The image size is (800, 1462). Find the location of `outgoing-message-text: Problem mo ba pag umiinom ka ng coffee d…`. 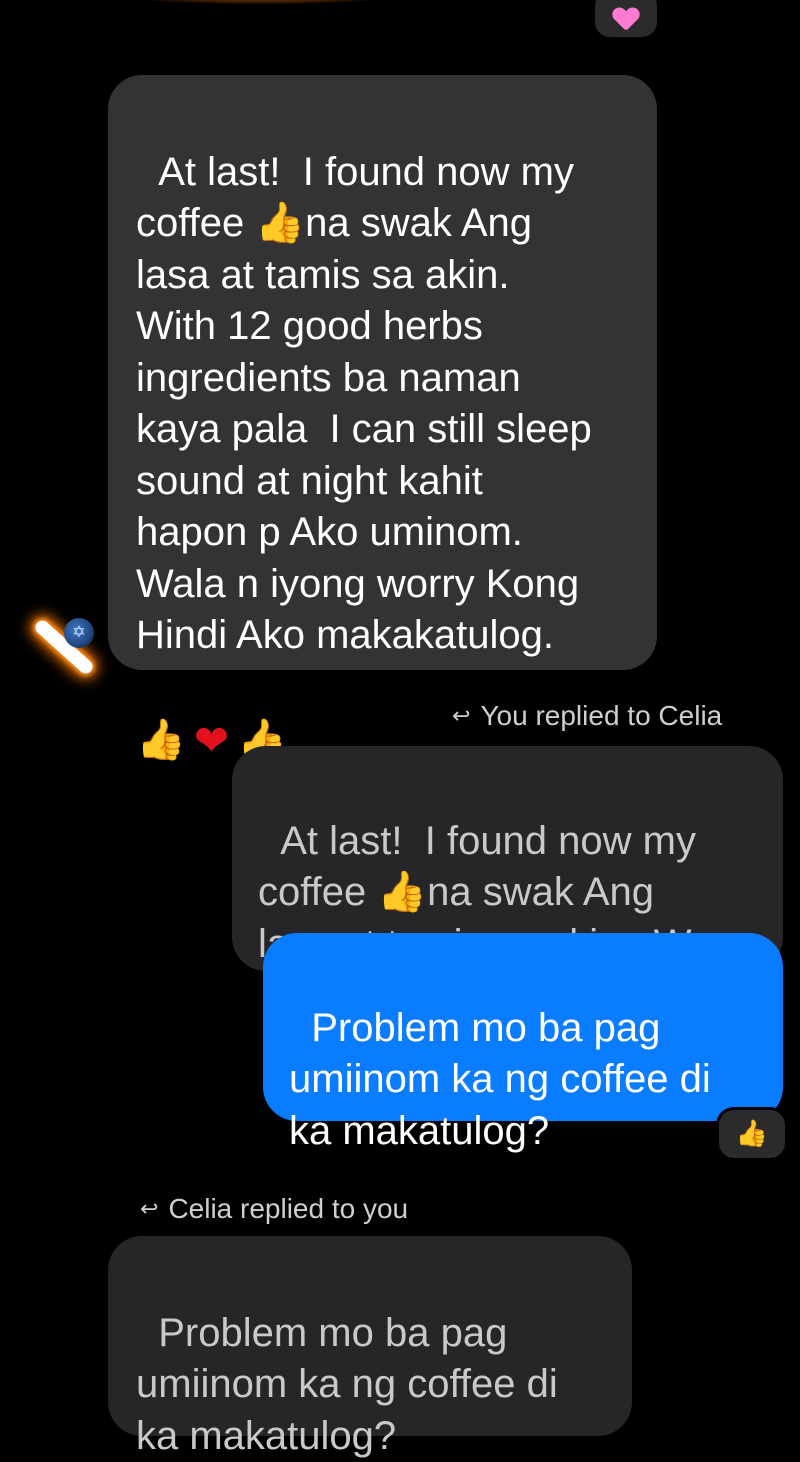

outgoing-message-text: Problem mo ba pag umiinom ka ng coffee d… is located at coordinates (500, 1079).